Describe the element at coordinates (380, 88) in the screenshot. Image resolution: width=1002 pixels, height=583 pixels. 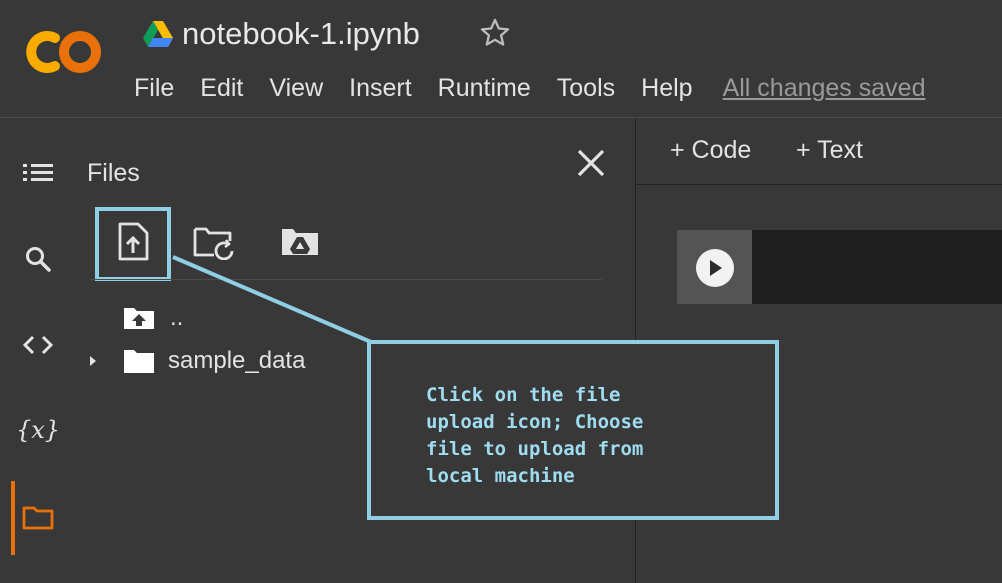
I see `menu-insert: Insert` at that location.